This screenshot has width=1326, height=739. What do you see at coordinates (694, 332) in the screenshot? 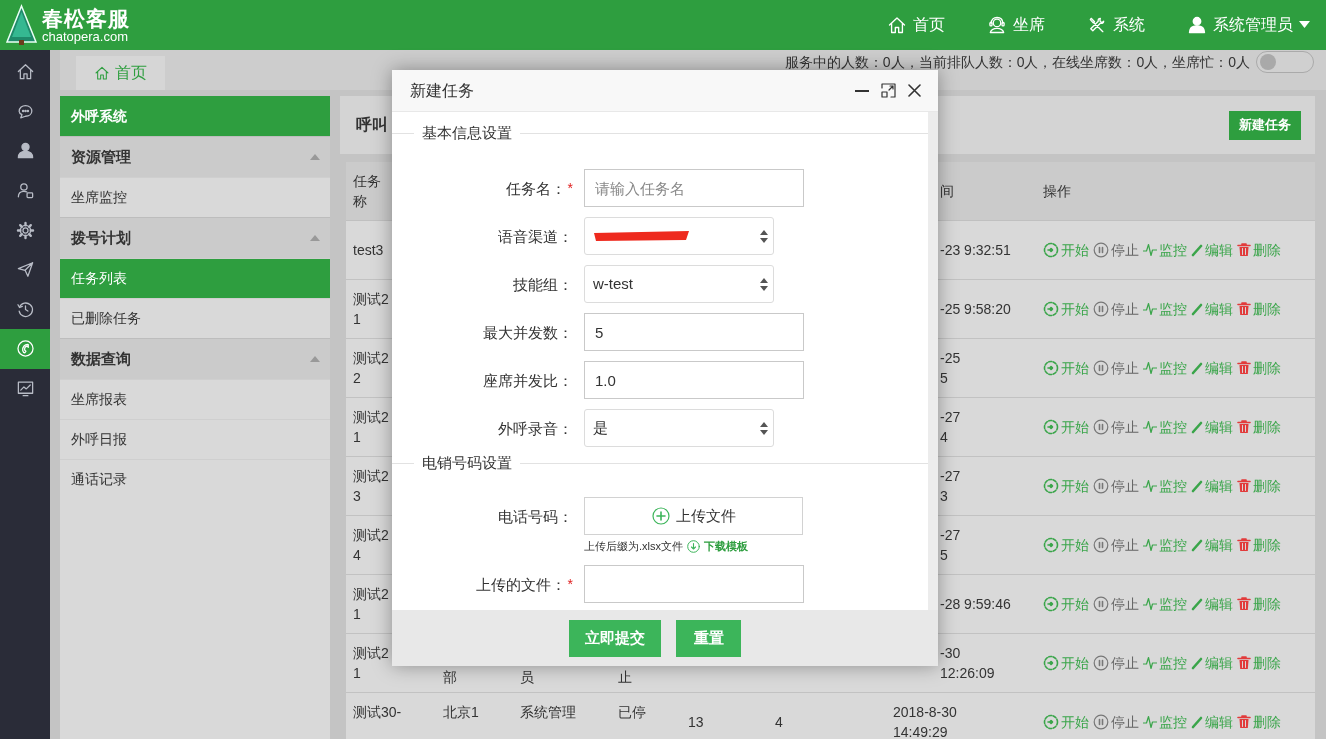
I see `text-field: 5` at bounding box center [694, 332].